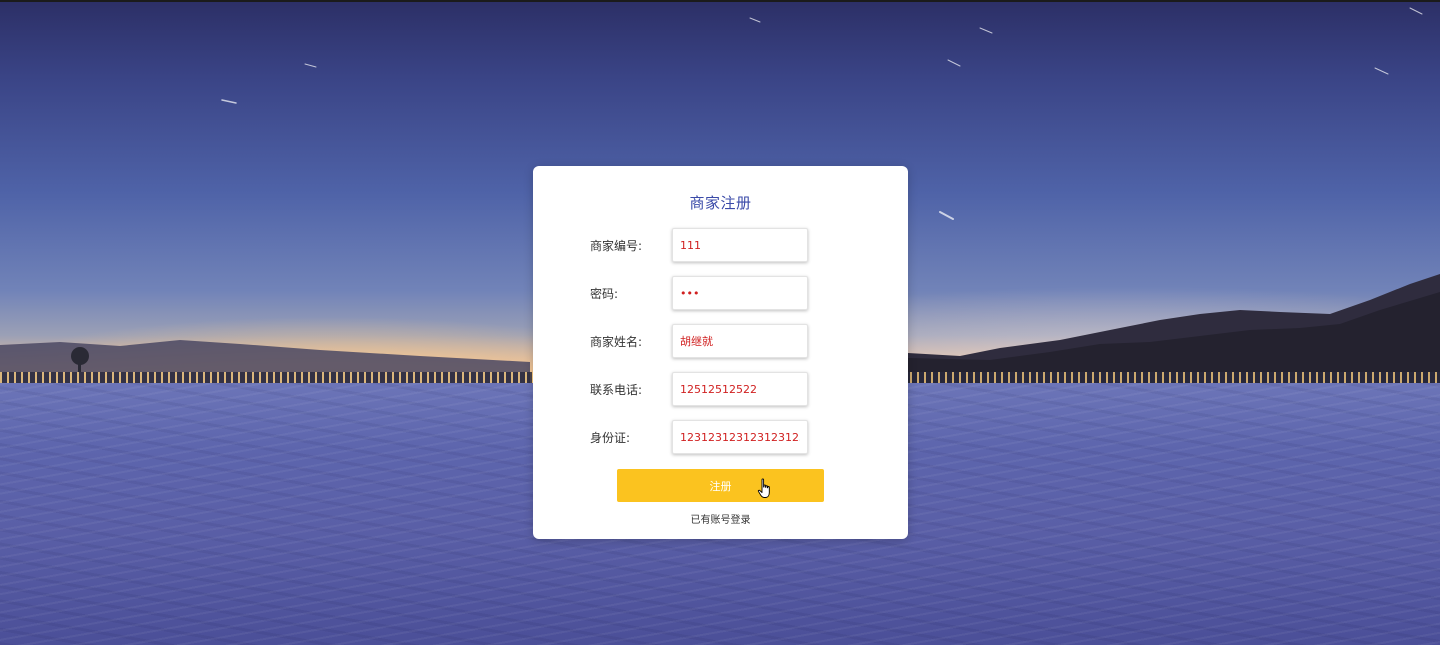 This screenshot has height=645, width=1440. What do you see at coordinates (740, 245) in the screenshot?
I see `merchant-id-input` at bounding box center [740, 245].